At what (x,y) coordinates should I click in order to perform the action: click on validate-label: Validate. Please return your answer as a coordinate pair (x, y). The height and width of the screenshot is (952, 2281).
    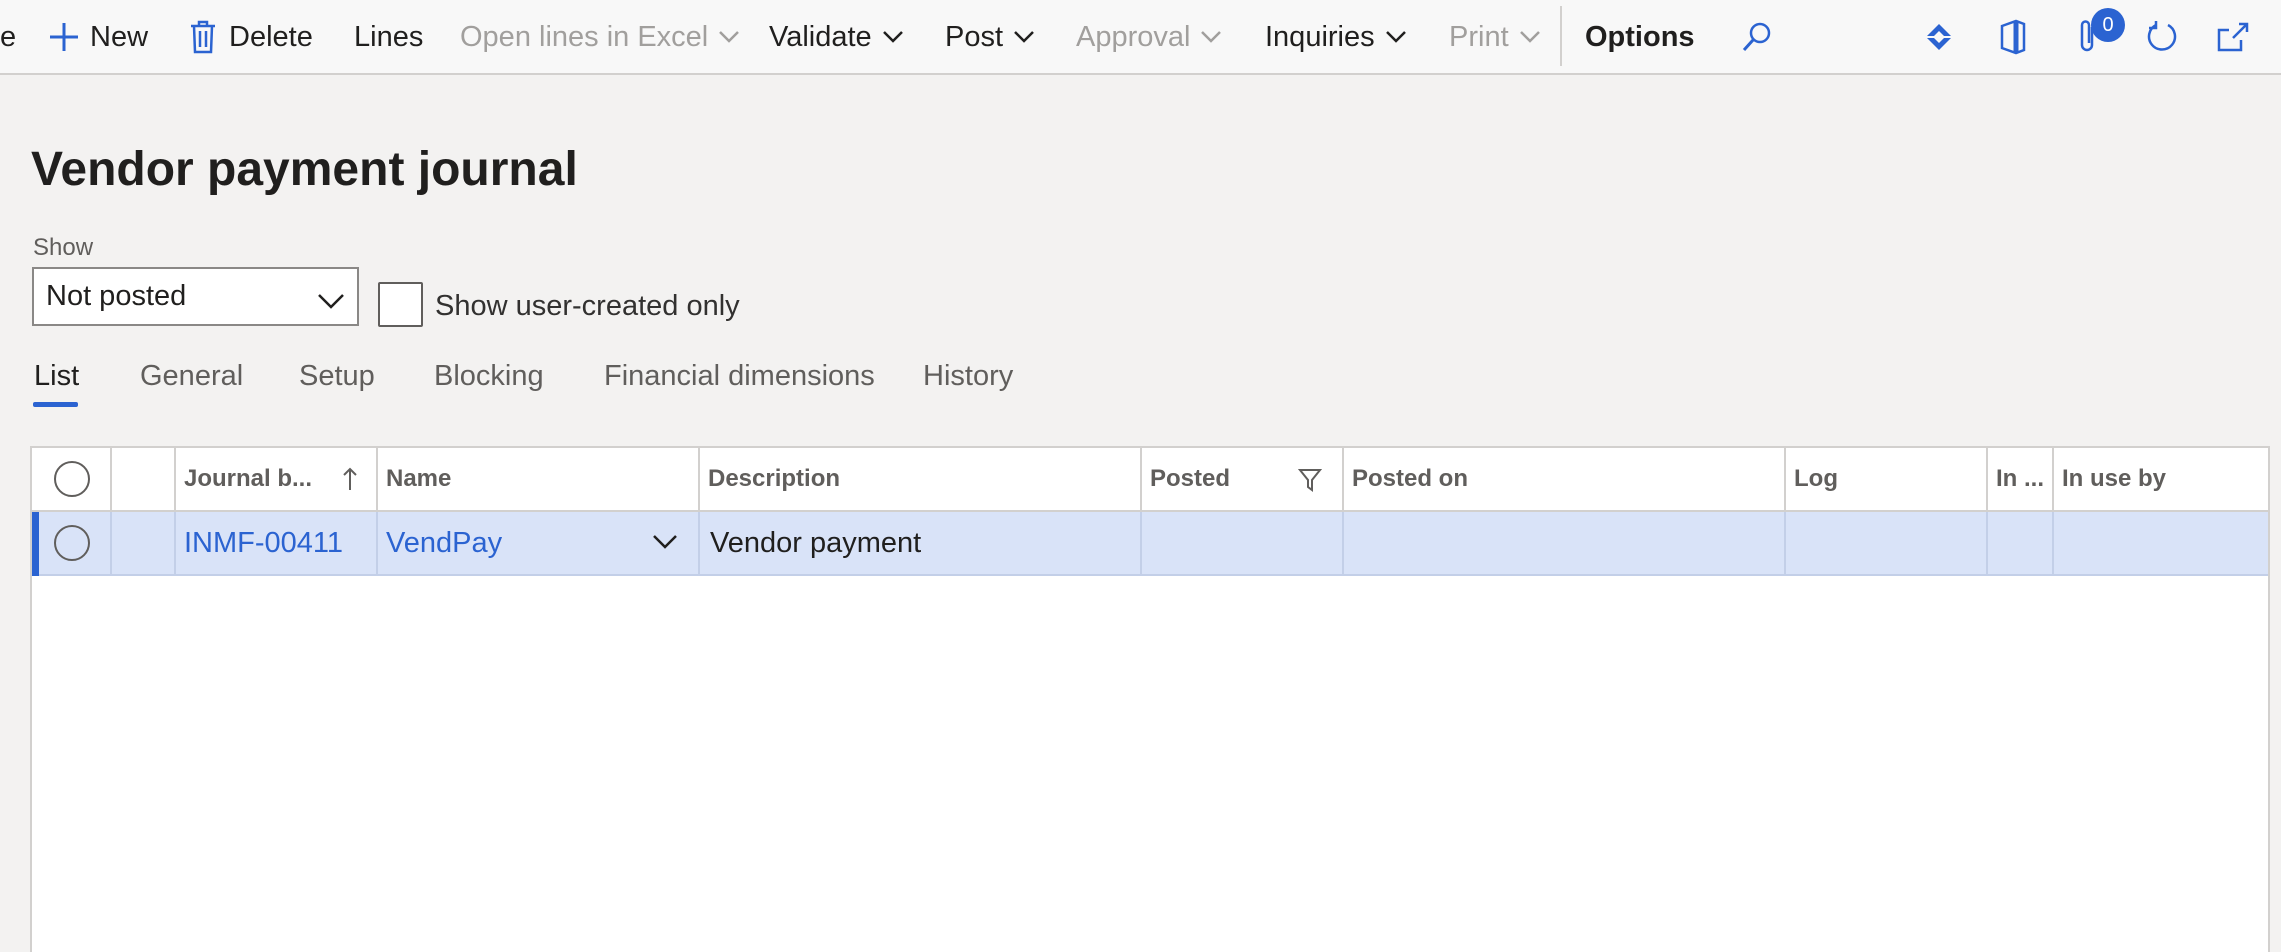
    Looking at the image, I should click on (820, 36).